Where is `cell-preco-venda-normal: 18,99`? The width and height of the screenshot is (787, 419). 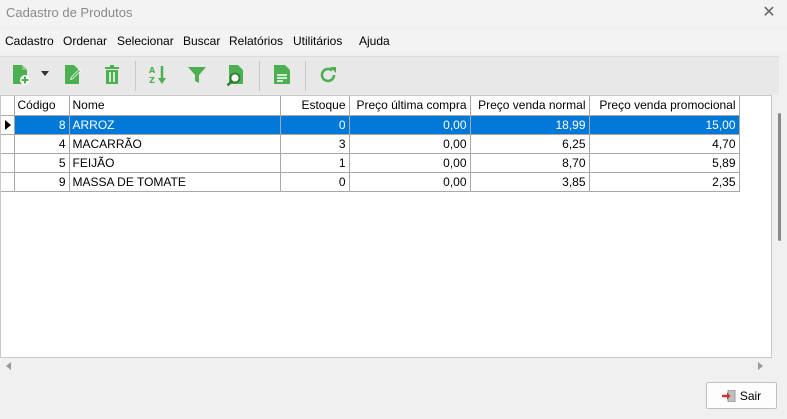 cell-preco-venda-normal: 18,99 is located at coordinates (530, 125).